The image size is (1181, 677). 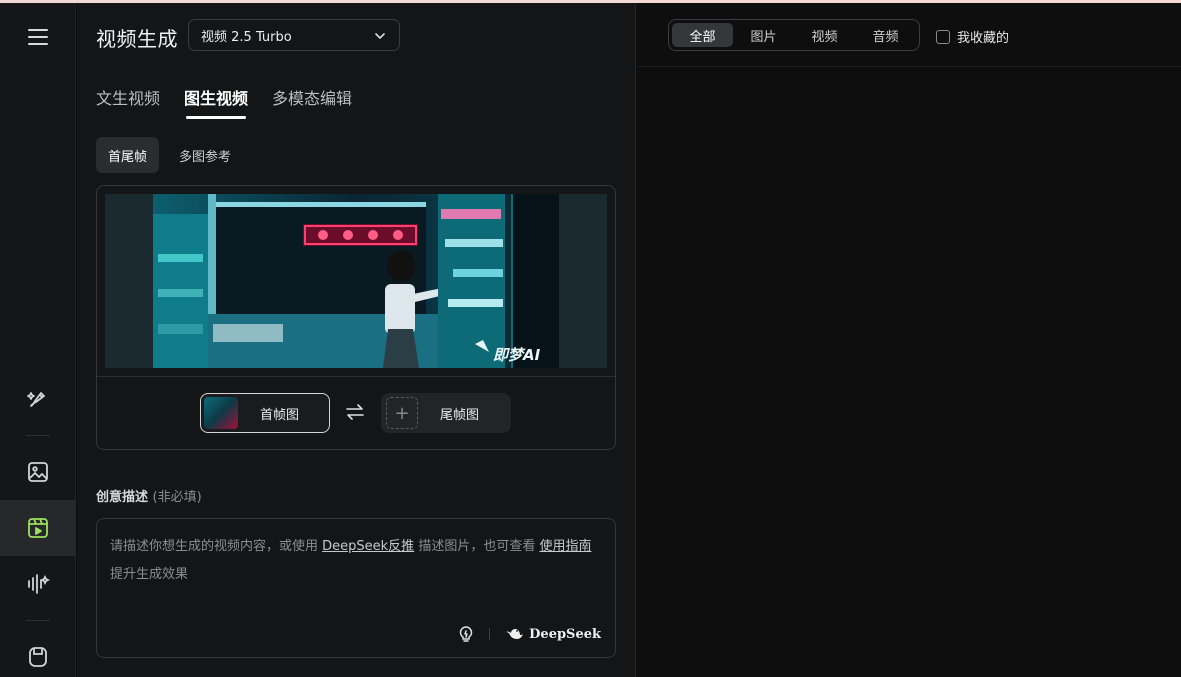 What do you see at coordinates (824, 35) in the screenshot?
I see `filter-video: 视频` at bounding box center [824, 35].